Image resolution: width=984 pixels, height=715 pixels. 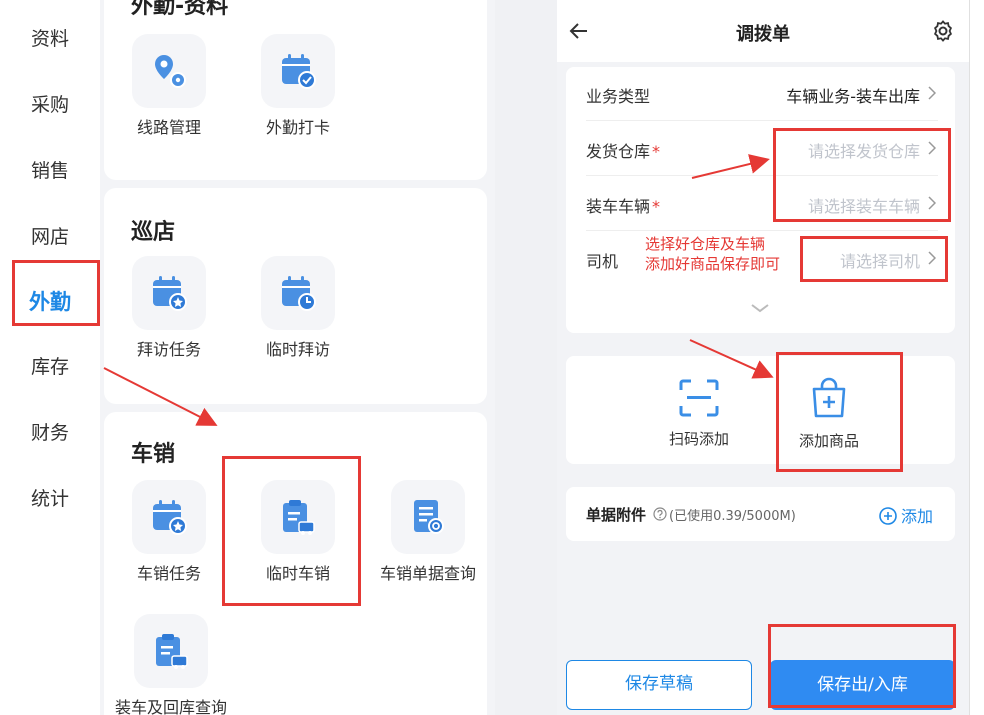 I want to click on shipping-warehouse-select: 请选择发货仓库, so click(x=864, y=150).